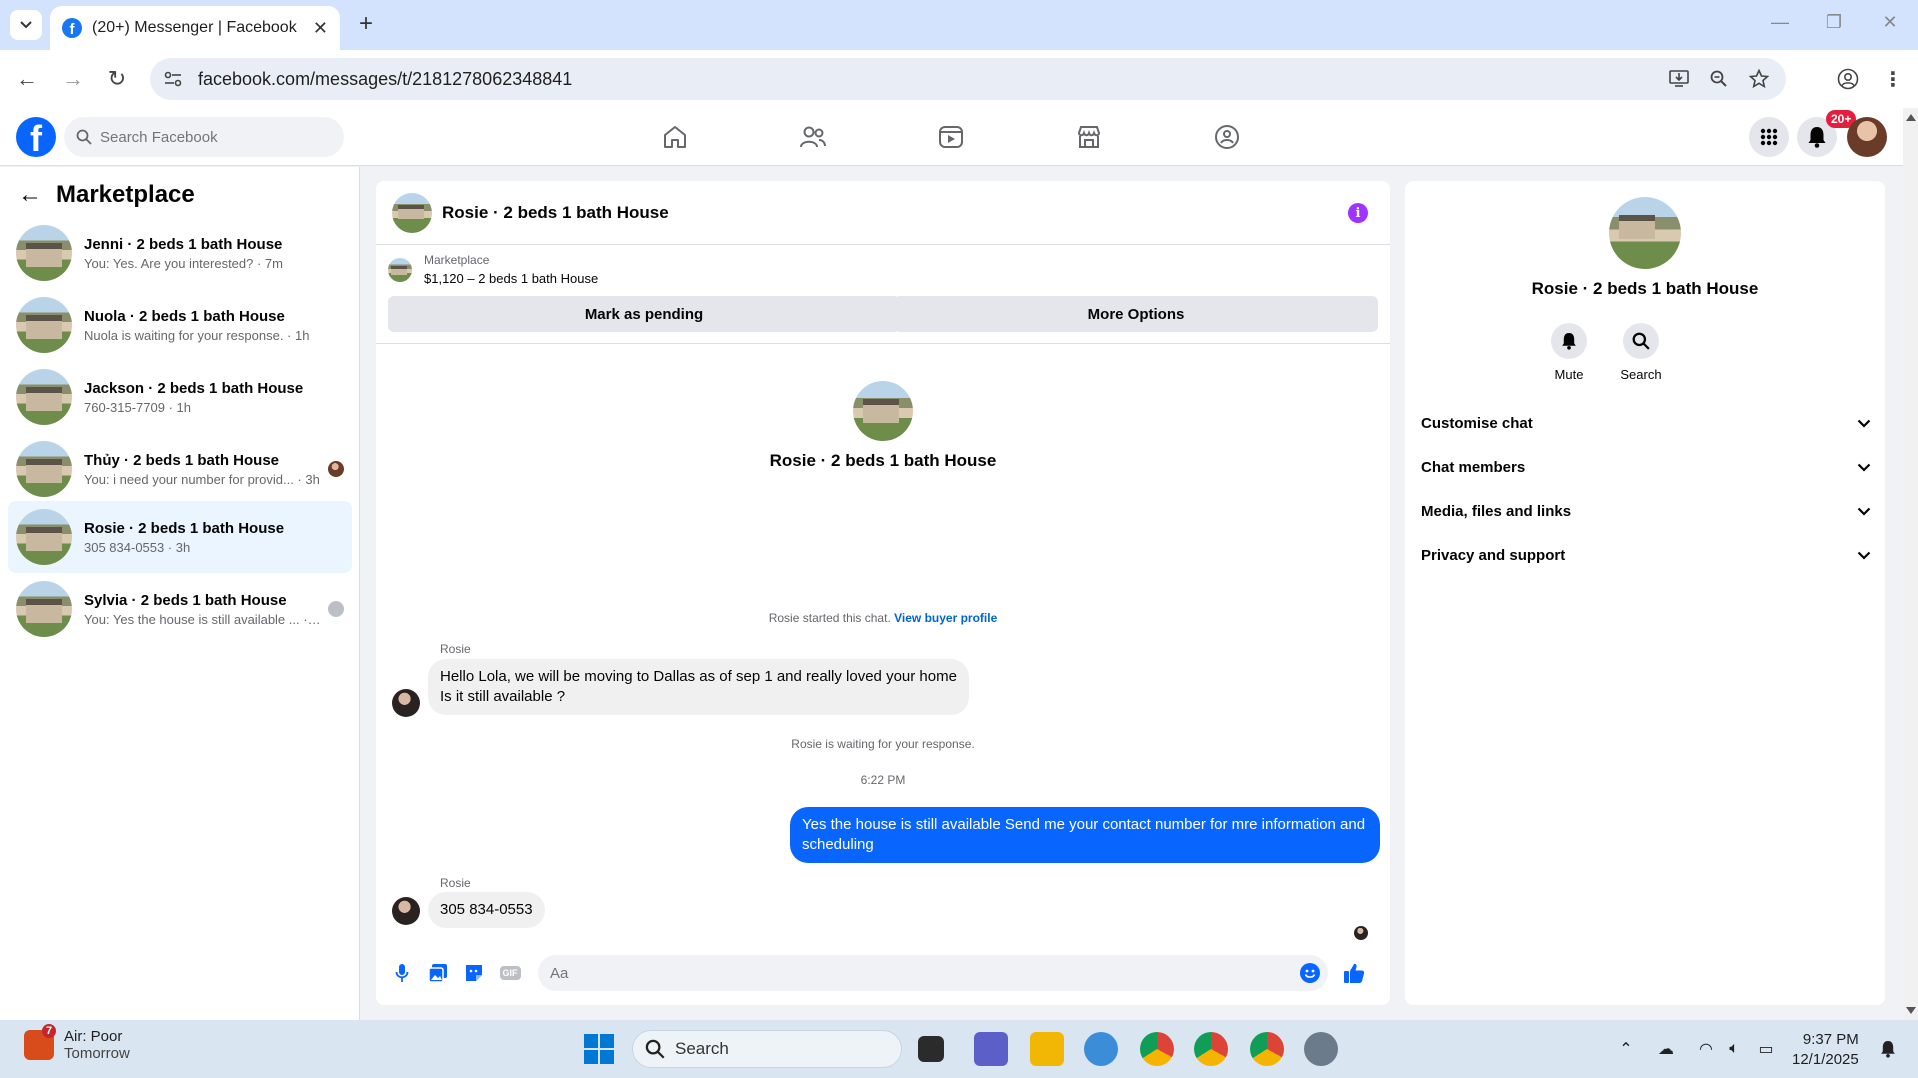 The image size is (1918, 1078). I want to click on chrome-profile-3-icon, so click(1267, 1049).